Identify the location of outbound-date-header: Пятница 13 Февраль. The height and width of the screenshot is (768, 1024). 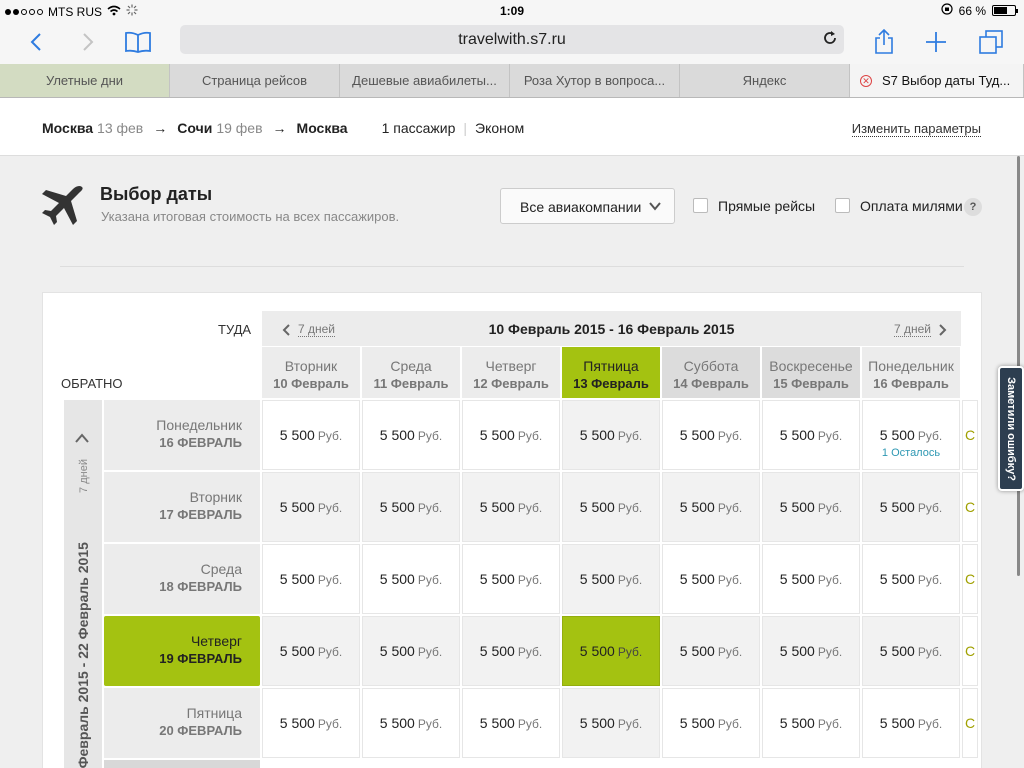
(611, 372).